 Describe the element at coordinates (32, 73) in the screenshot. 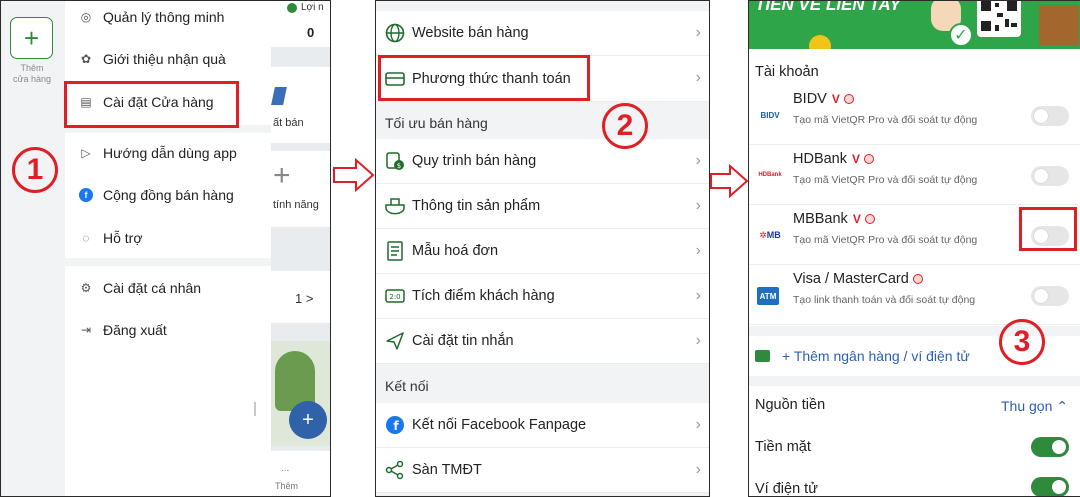

I see `add-store-label: Thêm cửa hàng` at that location.